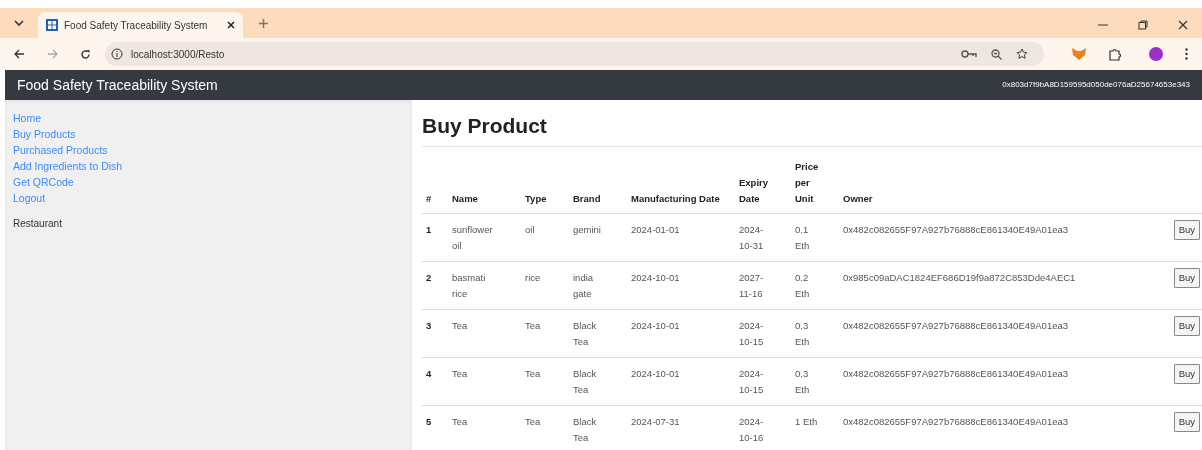 The height and width of the screenshot is (450, 1202). Describe the element at coordinates (530, 229) in the screenshot. I see `table-cell: oil` at that location.